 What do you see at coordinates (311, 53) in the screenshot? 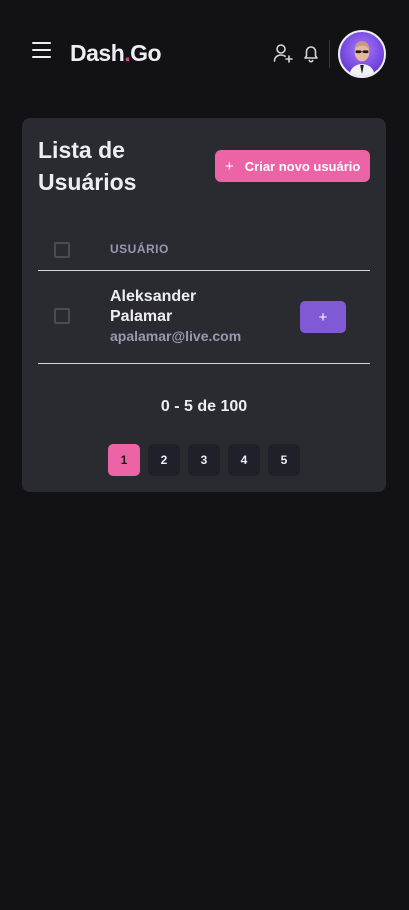
I see `bell-icon` at bounding box center [311, 53].